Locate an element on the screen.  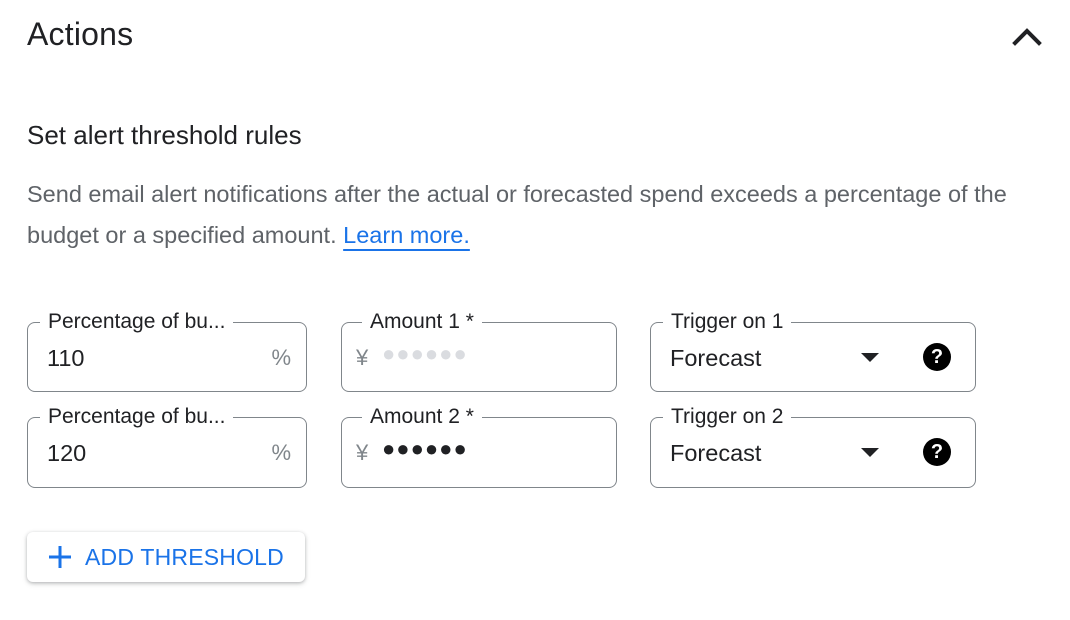
amount-label-2: Amount 2 * is located at coordinates (422, 417).